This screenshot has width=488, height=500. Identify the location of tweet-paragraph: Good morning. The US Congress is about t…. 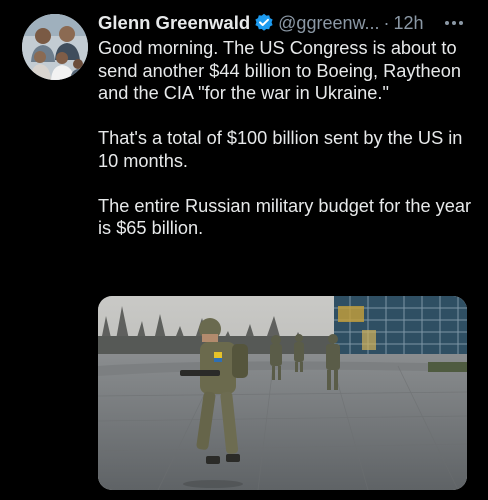
(280, 70).